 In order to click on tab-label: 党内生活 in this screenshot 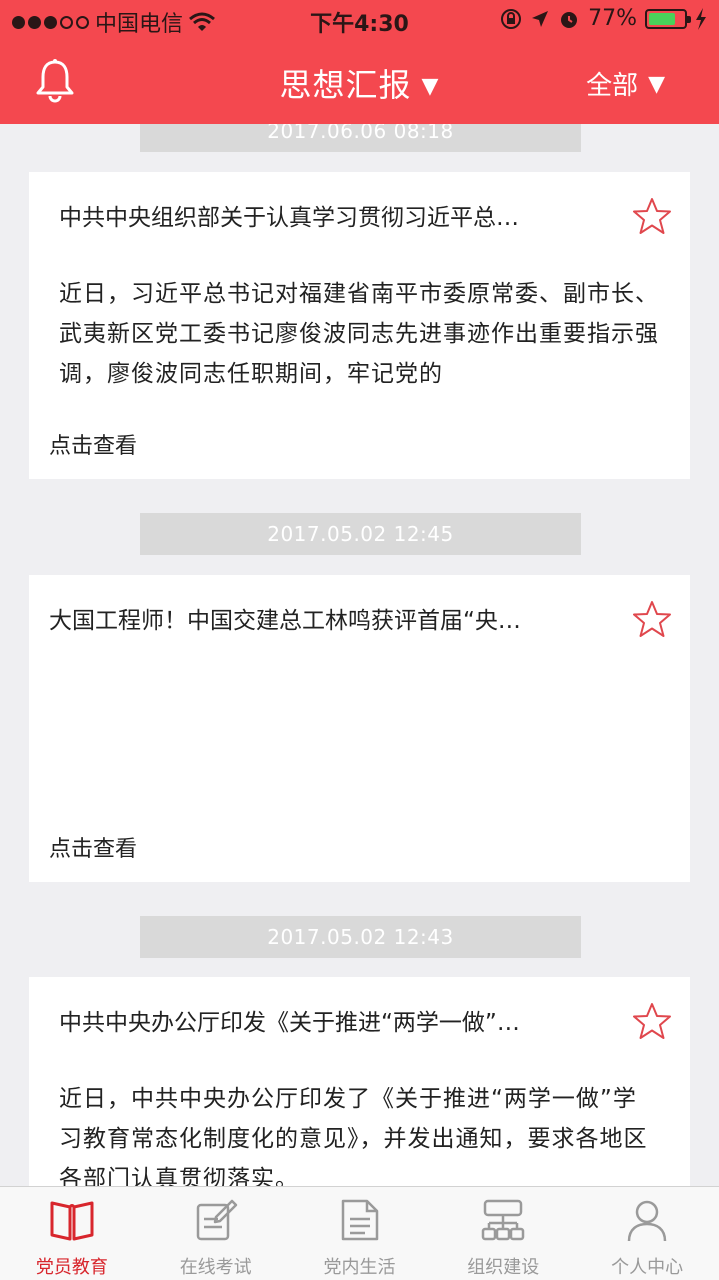, I will do `click(359, 1267)`.